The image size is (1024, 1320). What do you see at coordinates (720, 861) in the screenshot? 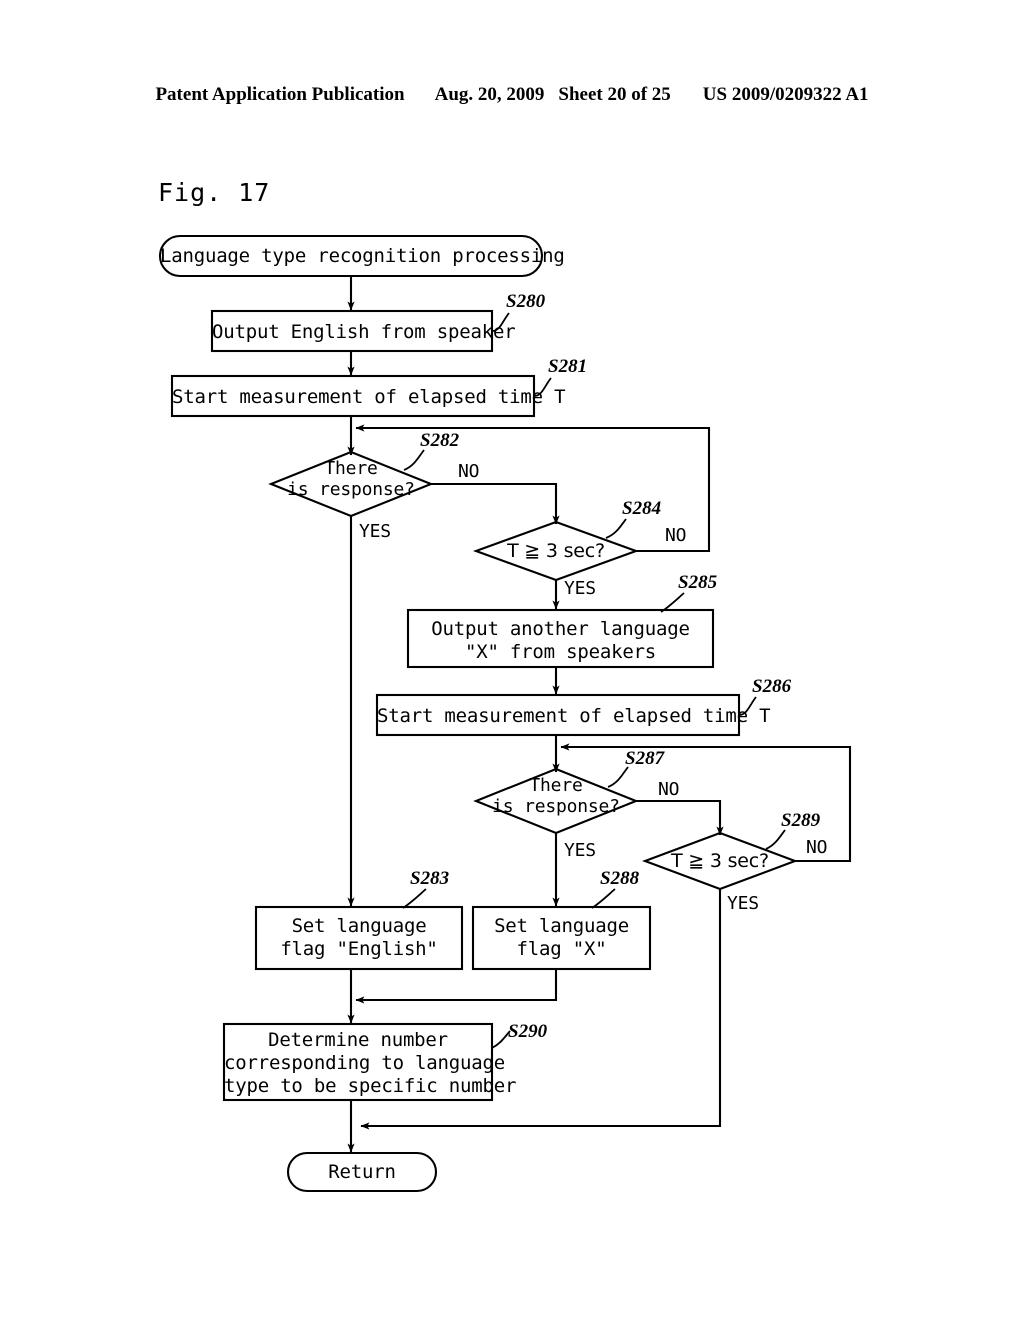
I see `node-s289-label: T ≧ 3 sec?` at bounding box center [720, 861].